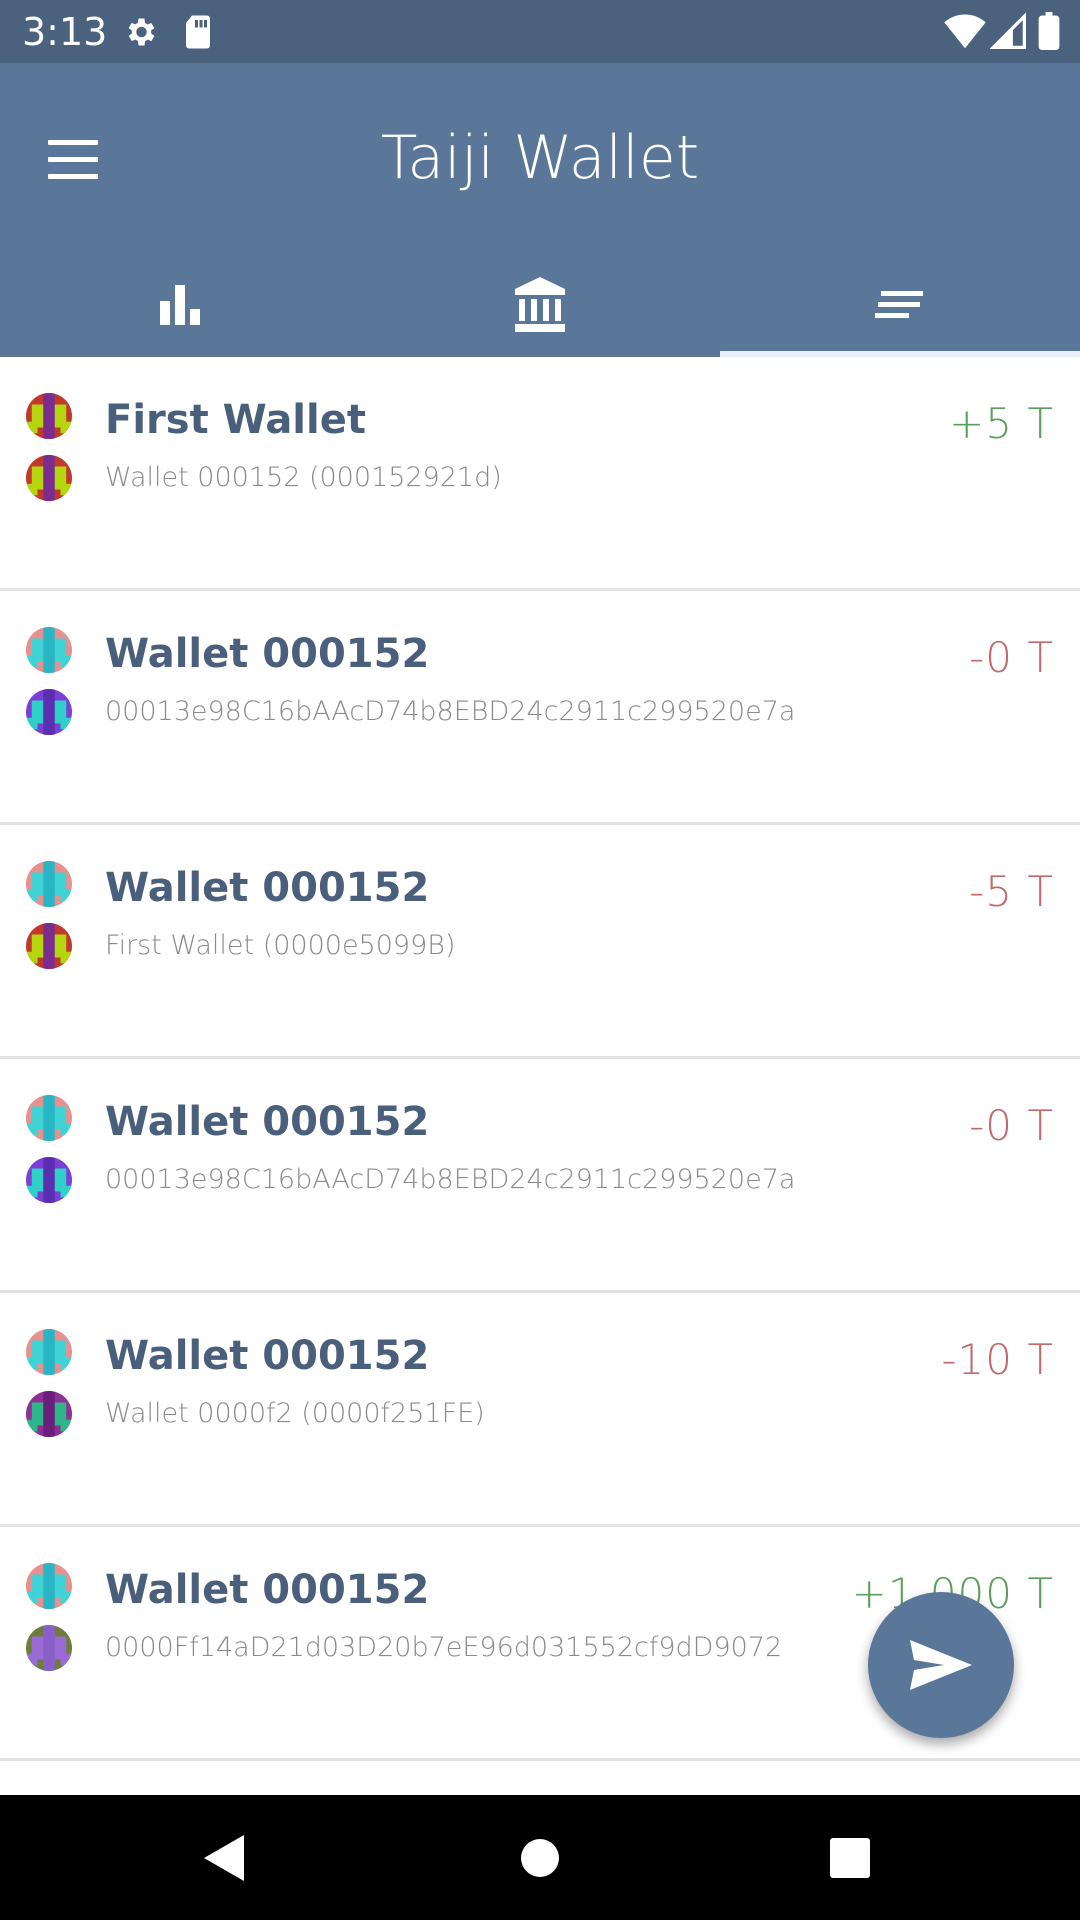 Image resolution: width=1080 pixels, height=1920 pixels. What do you see at coordinates (235, 420) in the screenshot?
I see `transaction-title: First Wallet` at bounding box center [235, 420].